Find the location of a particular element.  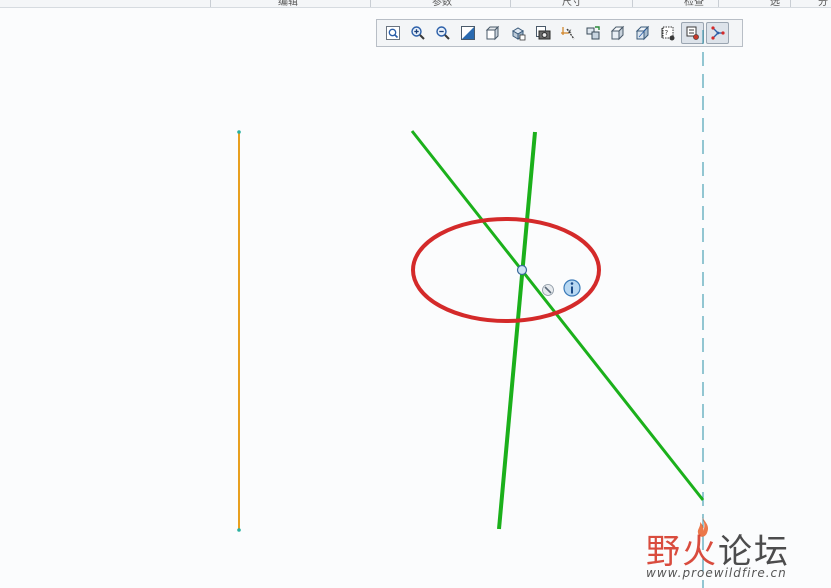

steep-sketch-line is located at coordinates (517, 330).